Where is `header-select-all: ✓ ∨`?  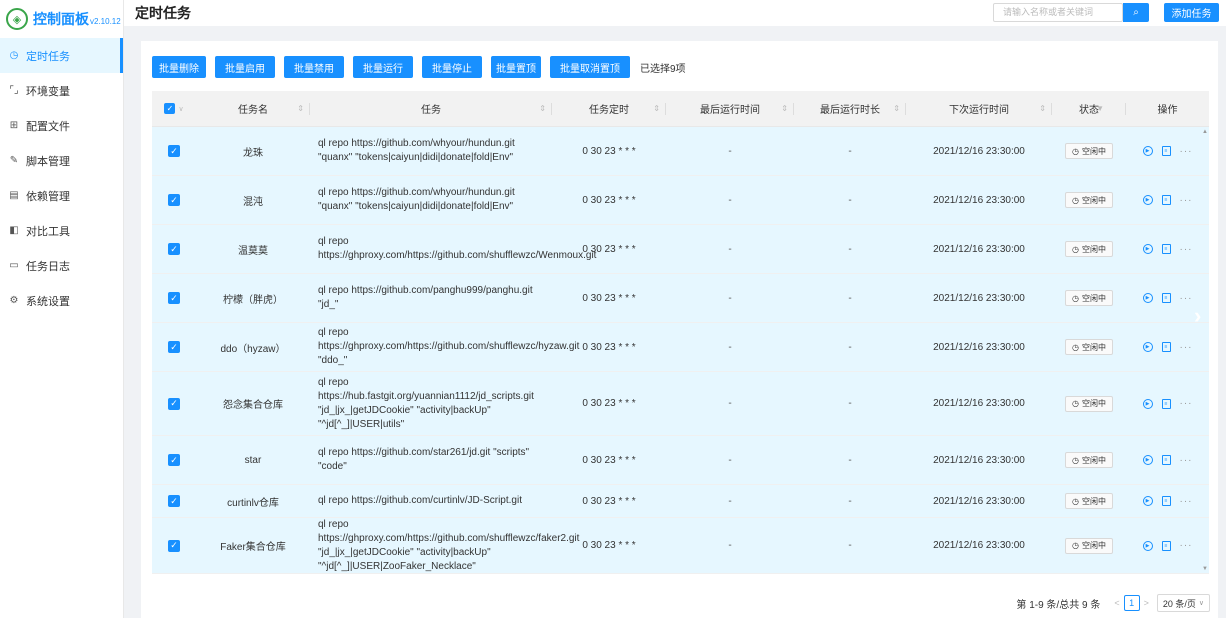 header-select-all: ✓ ∨ is located at coordinates (174, 108).